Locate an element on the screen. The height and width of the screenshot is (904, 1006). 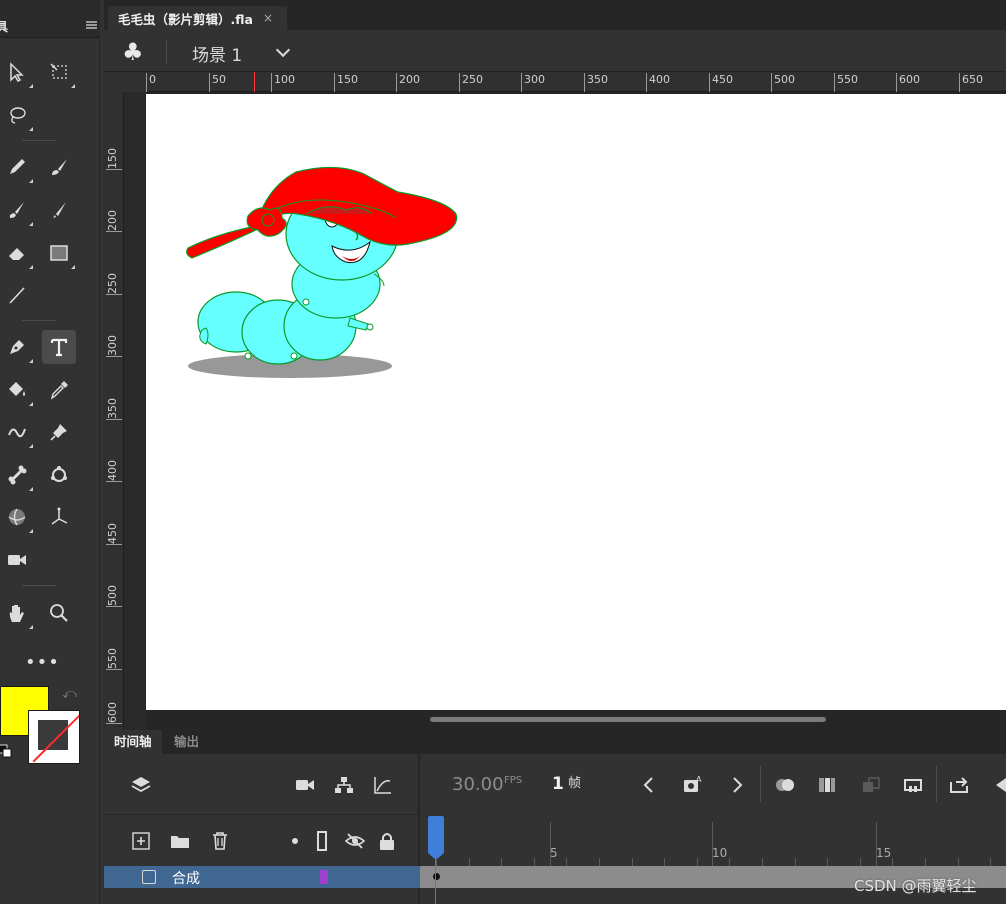
layer-name: 合成 is located at coordinates (186, 878).